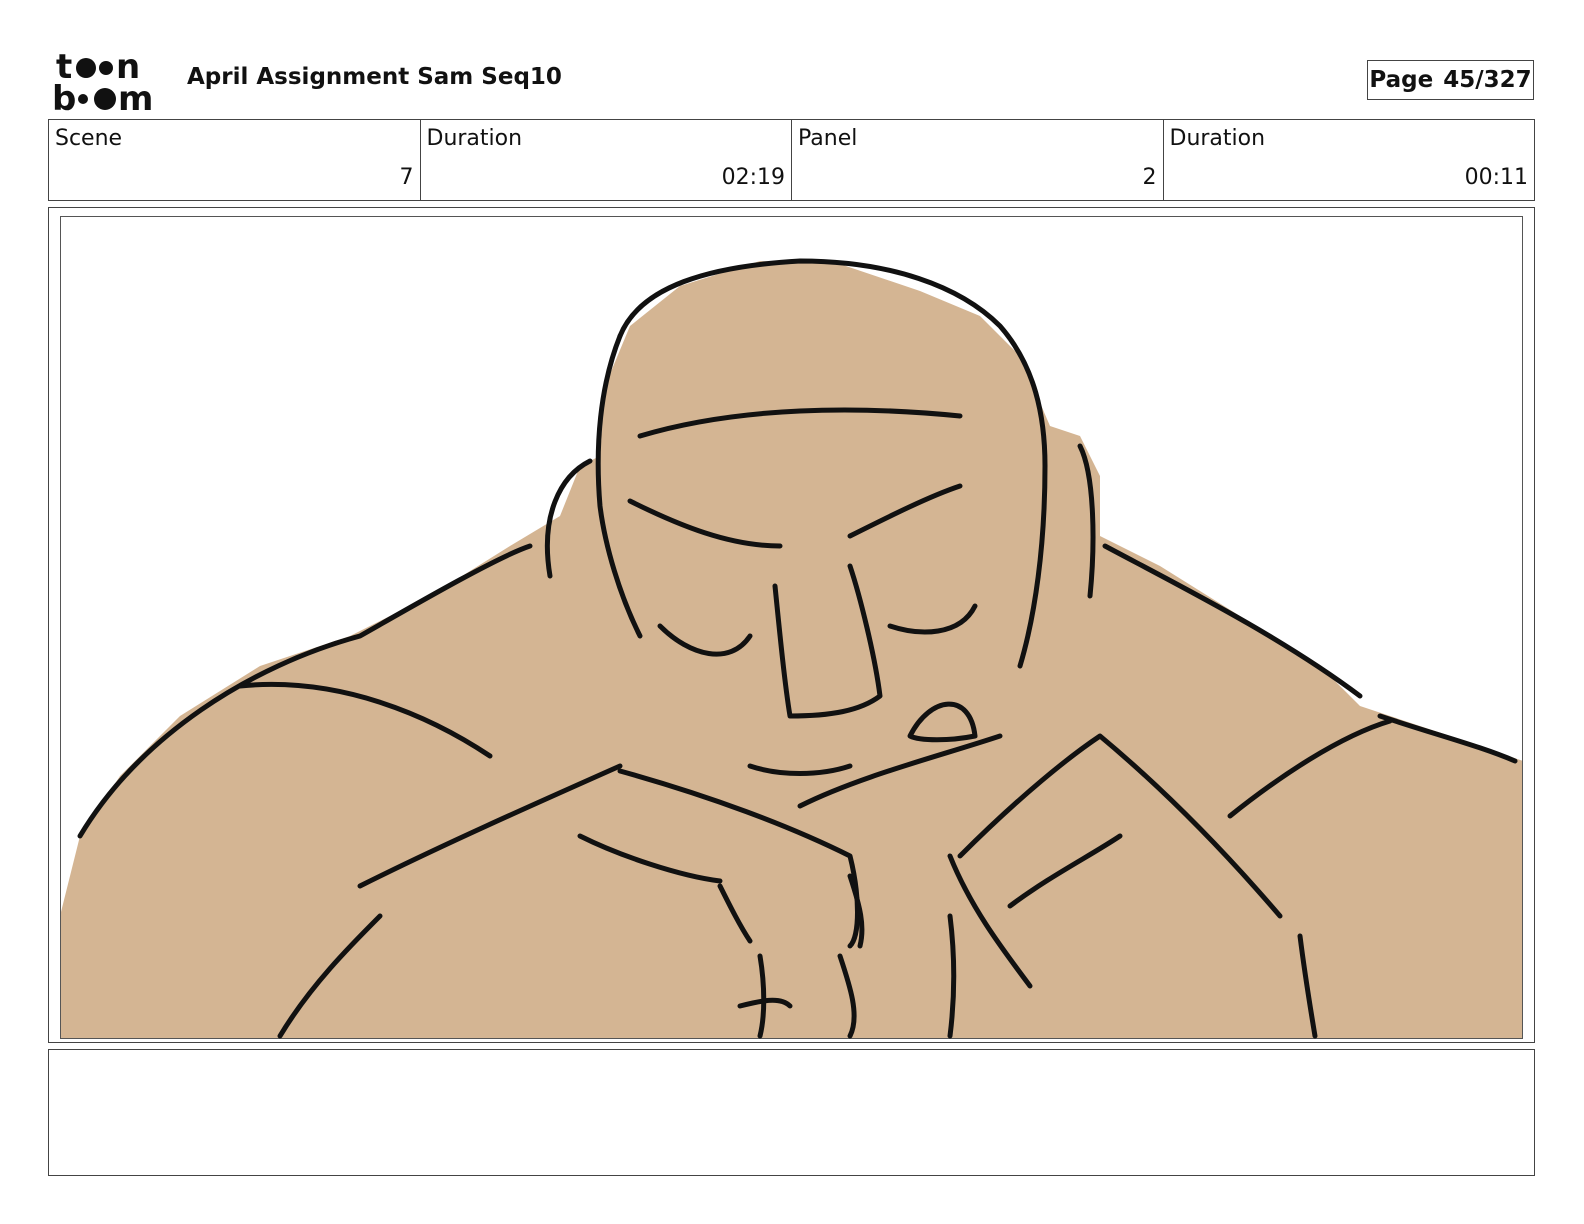 The image size is (1584, 1224). I want to click on panel-label: Panel, so click(828, 138).